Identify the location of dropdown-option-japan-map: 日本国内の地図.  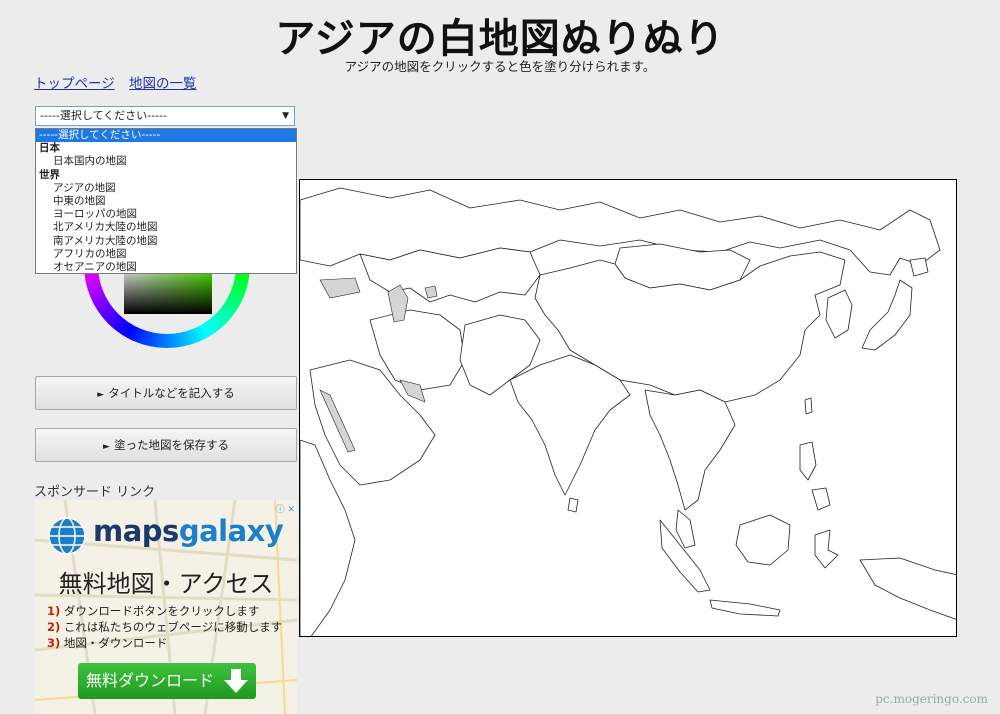
(166, 161).